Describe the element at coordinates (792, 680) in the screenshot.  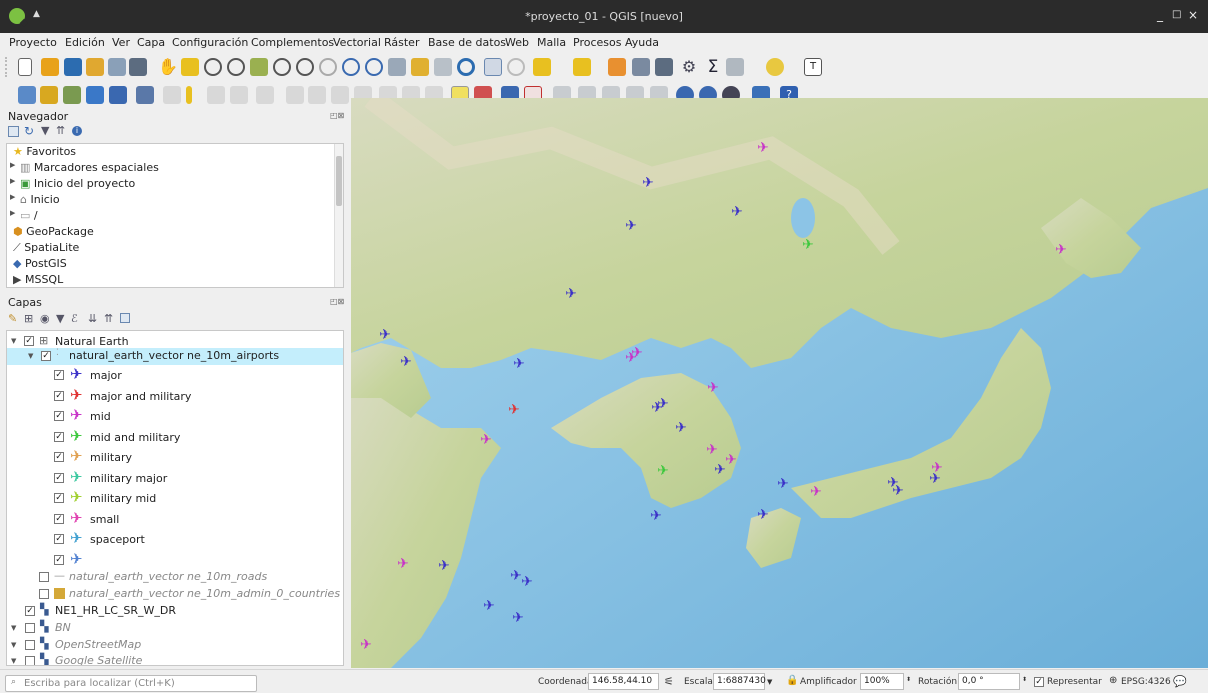
I see `lock-icon: 🔒` at that location.